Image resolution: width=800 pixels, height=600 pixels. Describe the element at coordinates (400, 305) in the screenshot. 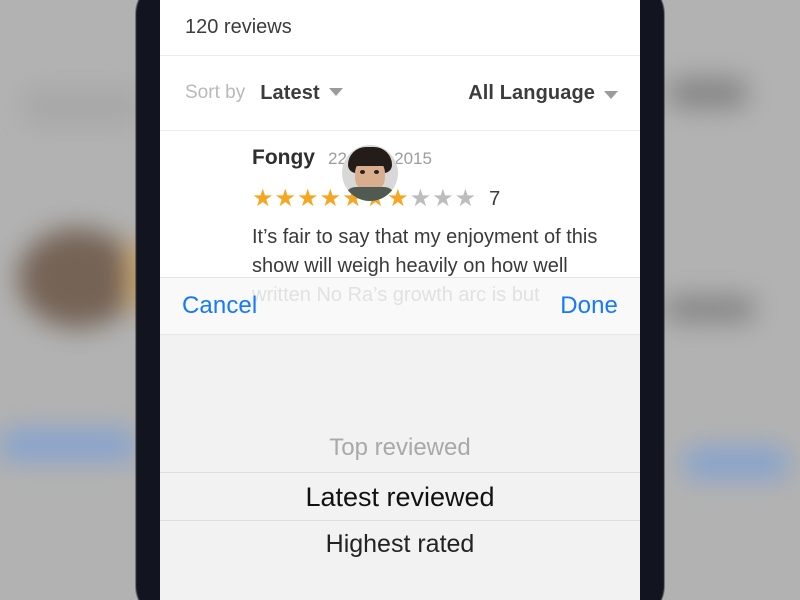

I see `picker-action-bar: Cancel Done` at that location.